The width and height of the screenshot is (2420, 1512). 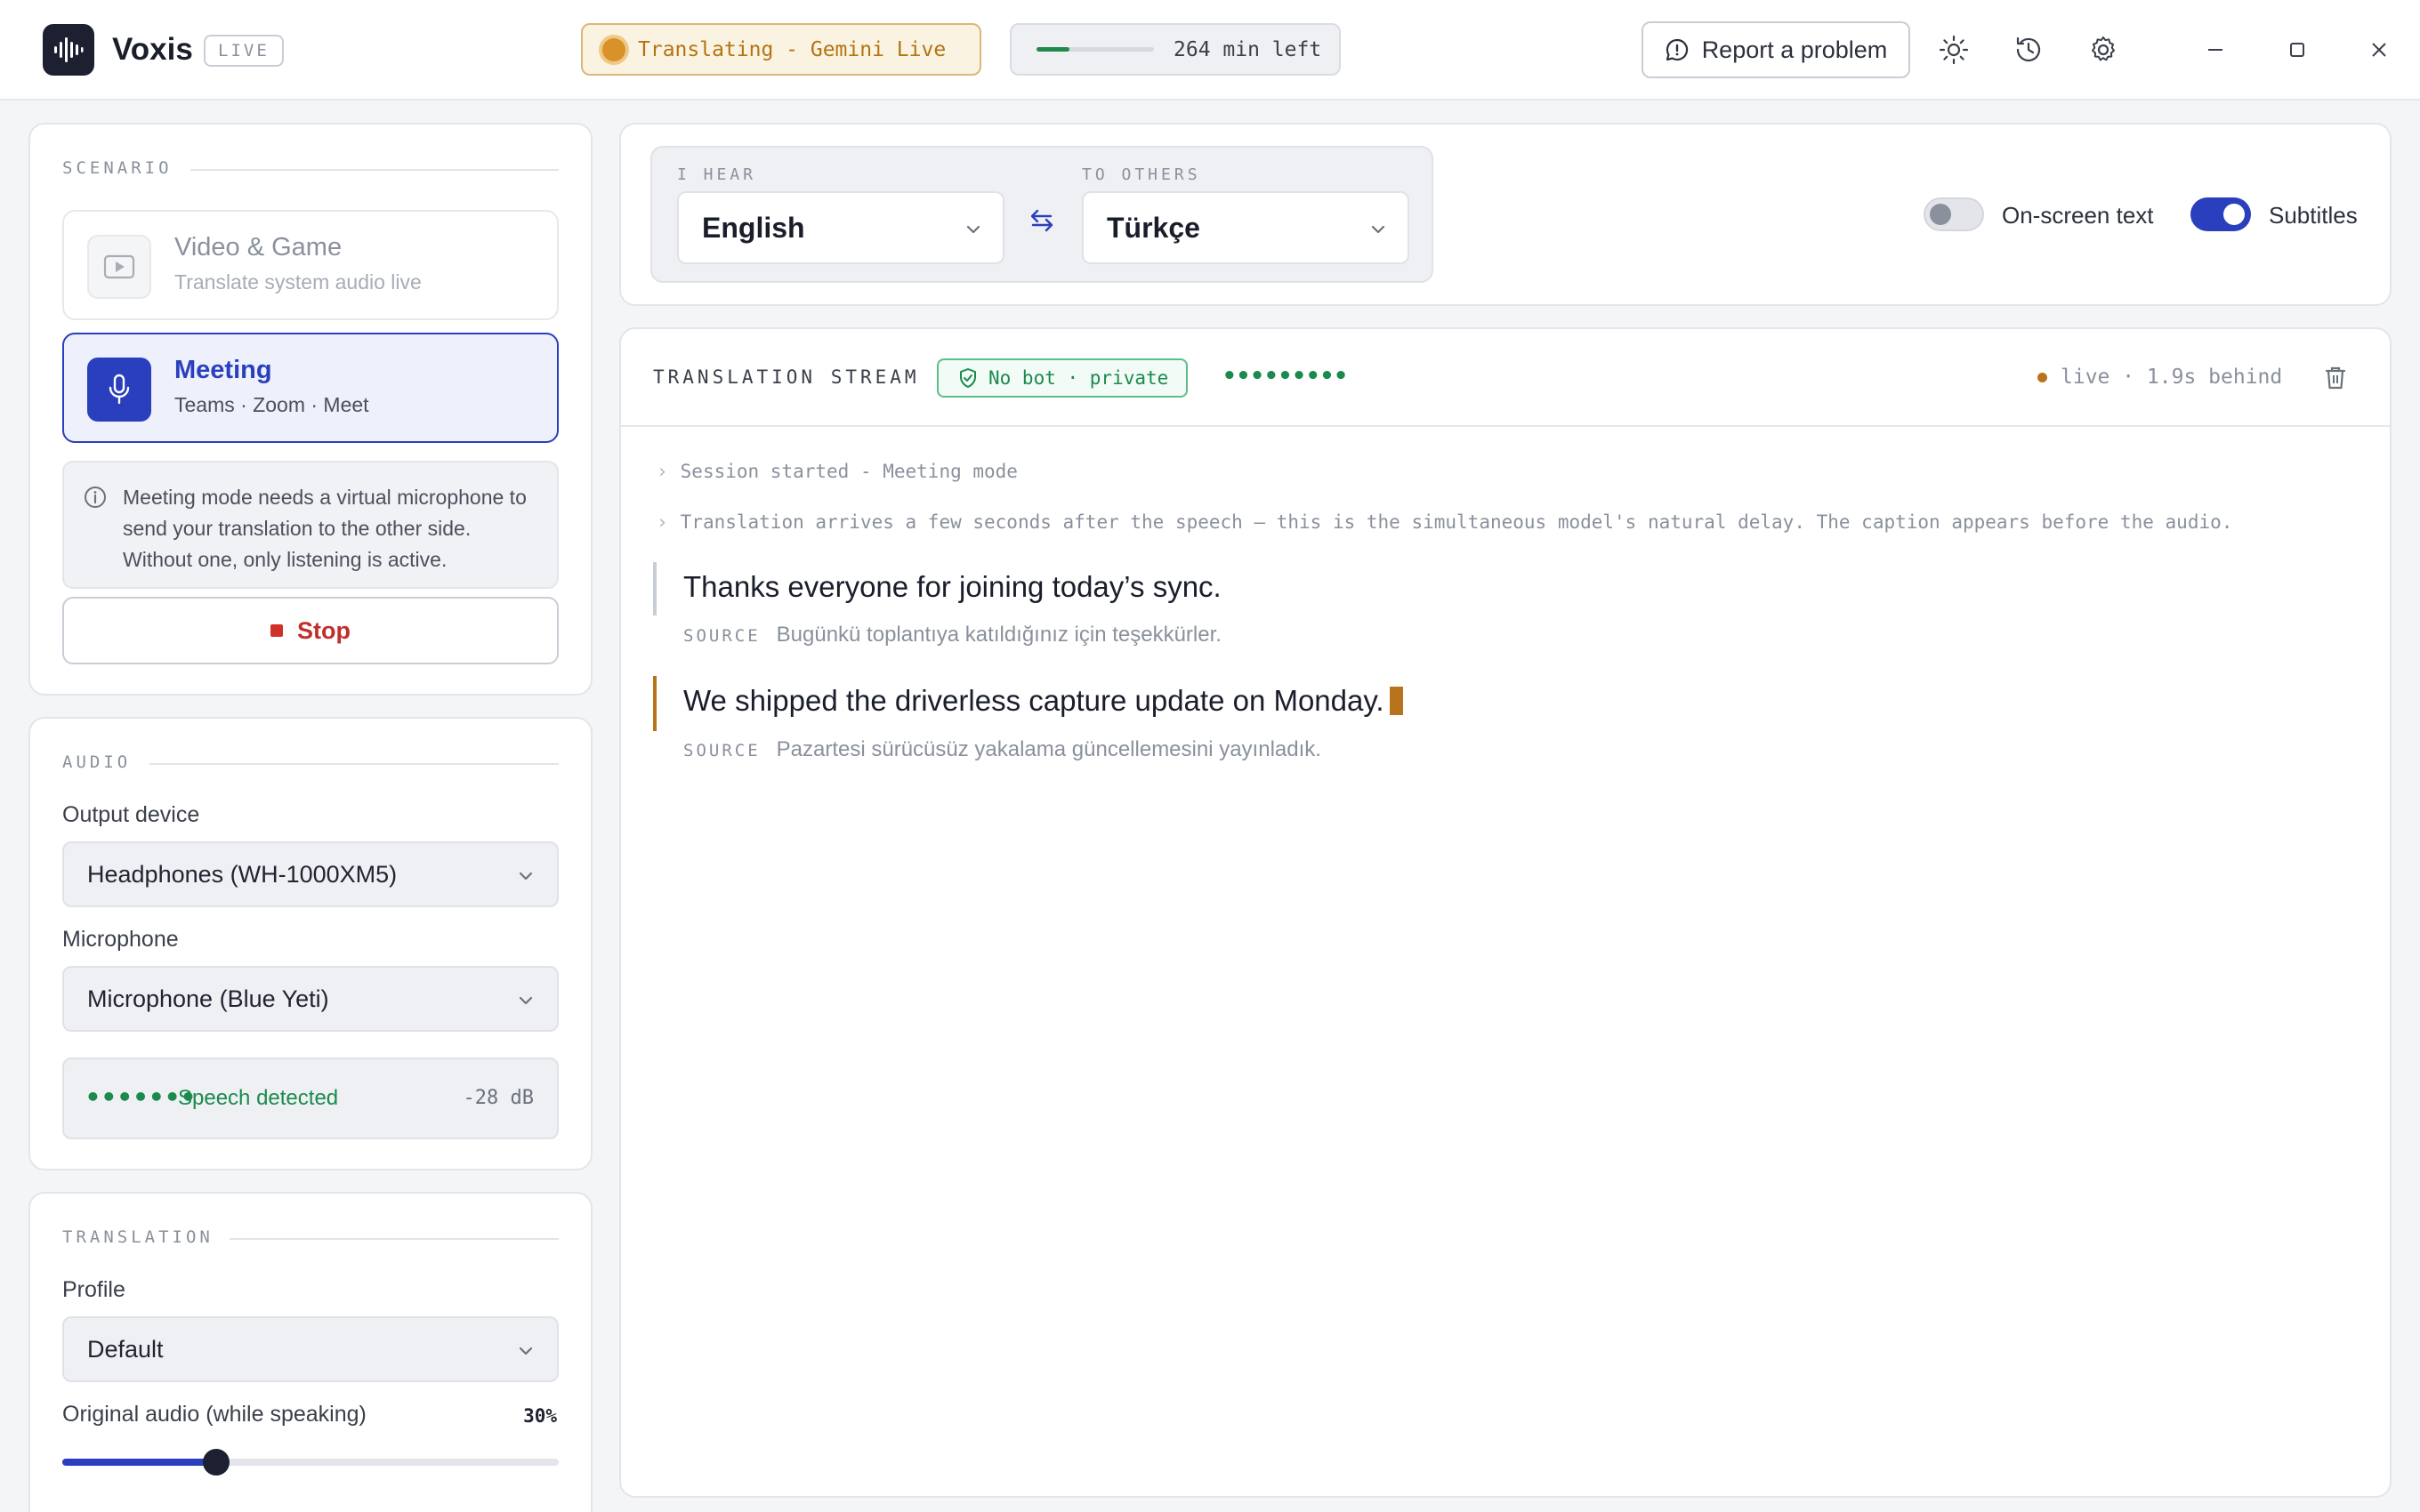 I want to click on subtitles-toggle, so click(x=2220, y=214).